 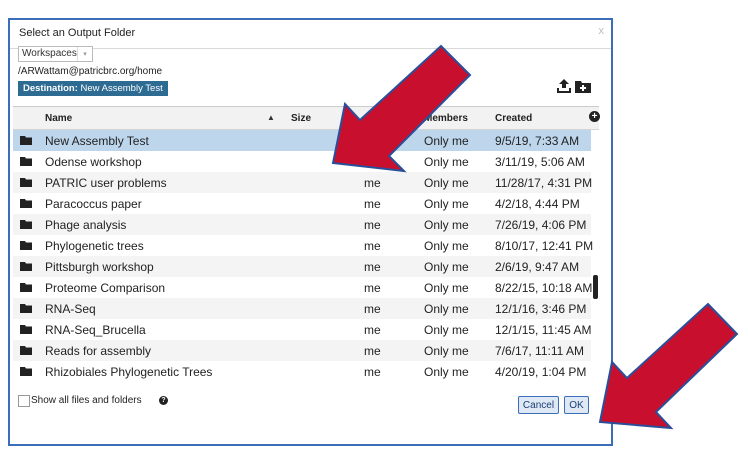 I want to click on dialog-title: Select an Output Folder, so click(x=77, y=33).